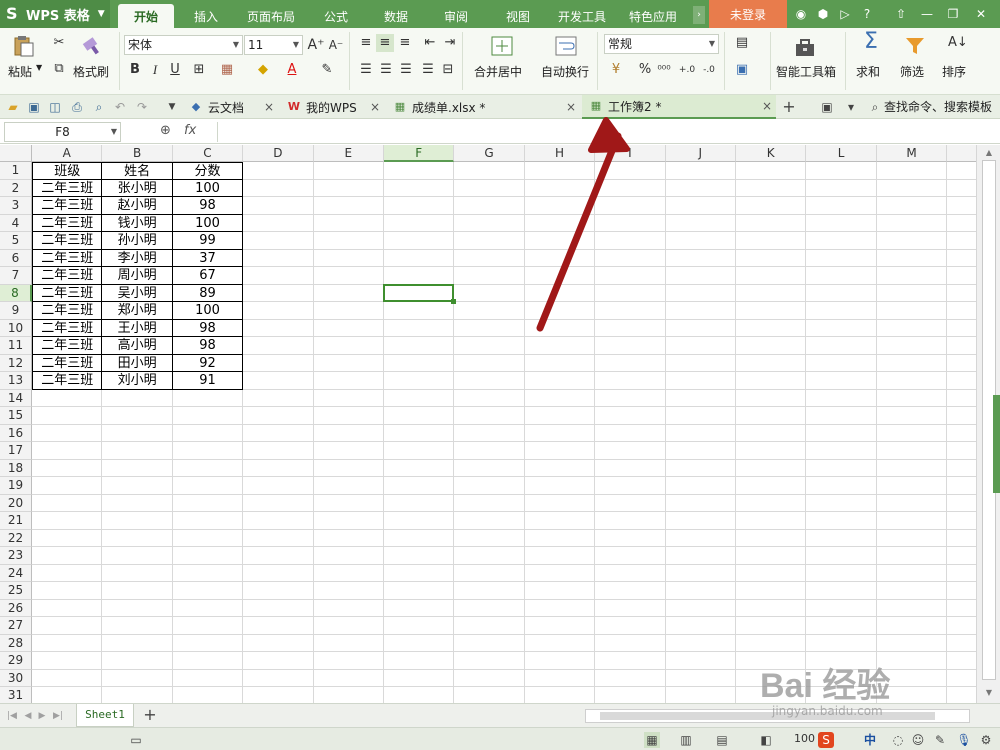 This screenshot has height=750, width=1000. What do you see at coordinates (16, 276) in the screenshot?
I see `row-header: 7` at bounding box center [16, 276].